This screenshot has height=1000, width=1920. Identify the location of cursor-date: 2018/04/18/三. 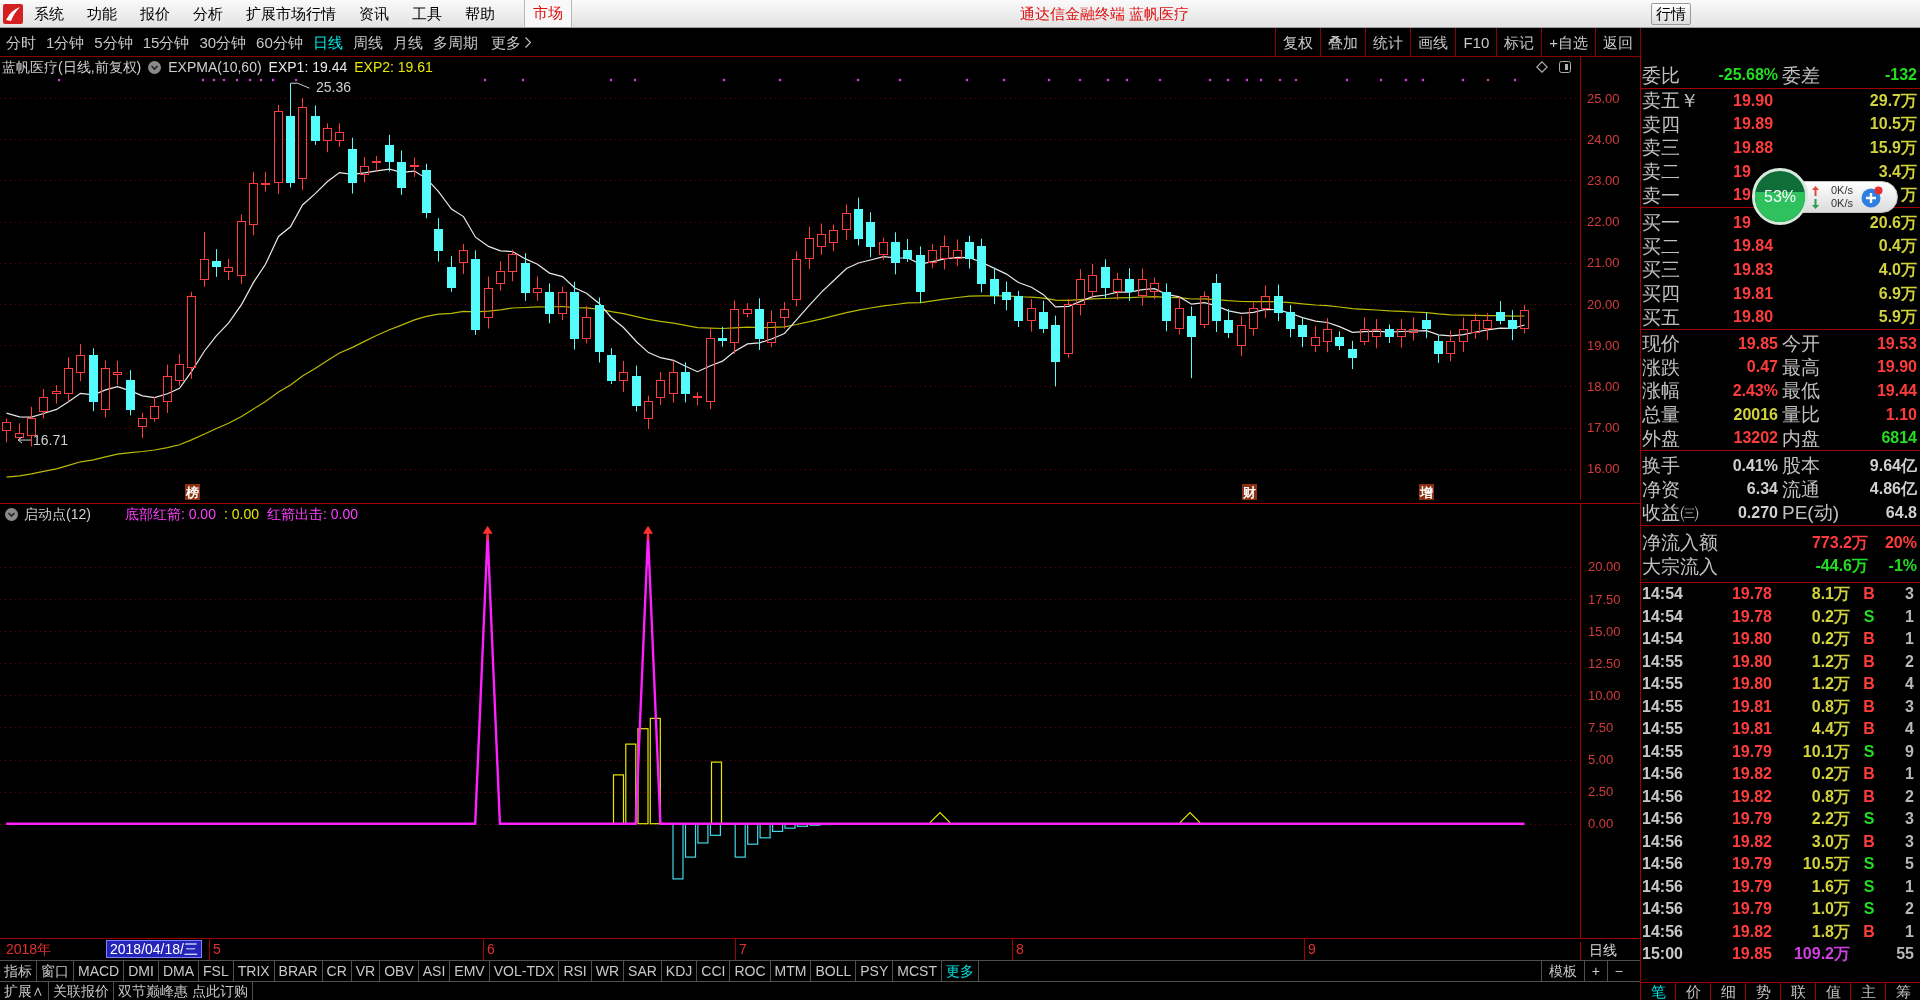
(154, 949).